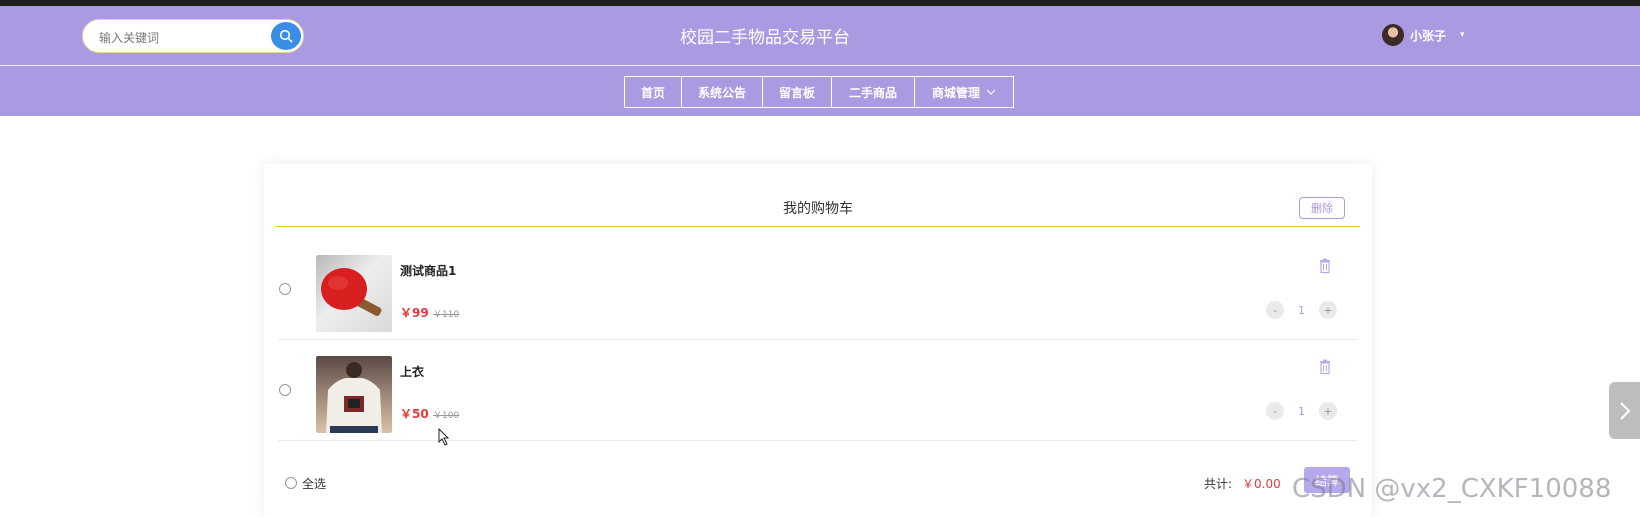  I want to click on caret-down-icon: ▾, so click(1462, 35).